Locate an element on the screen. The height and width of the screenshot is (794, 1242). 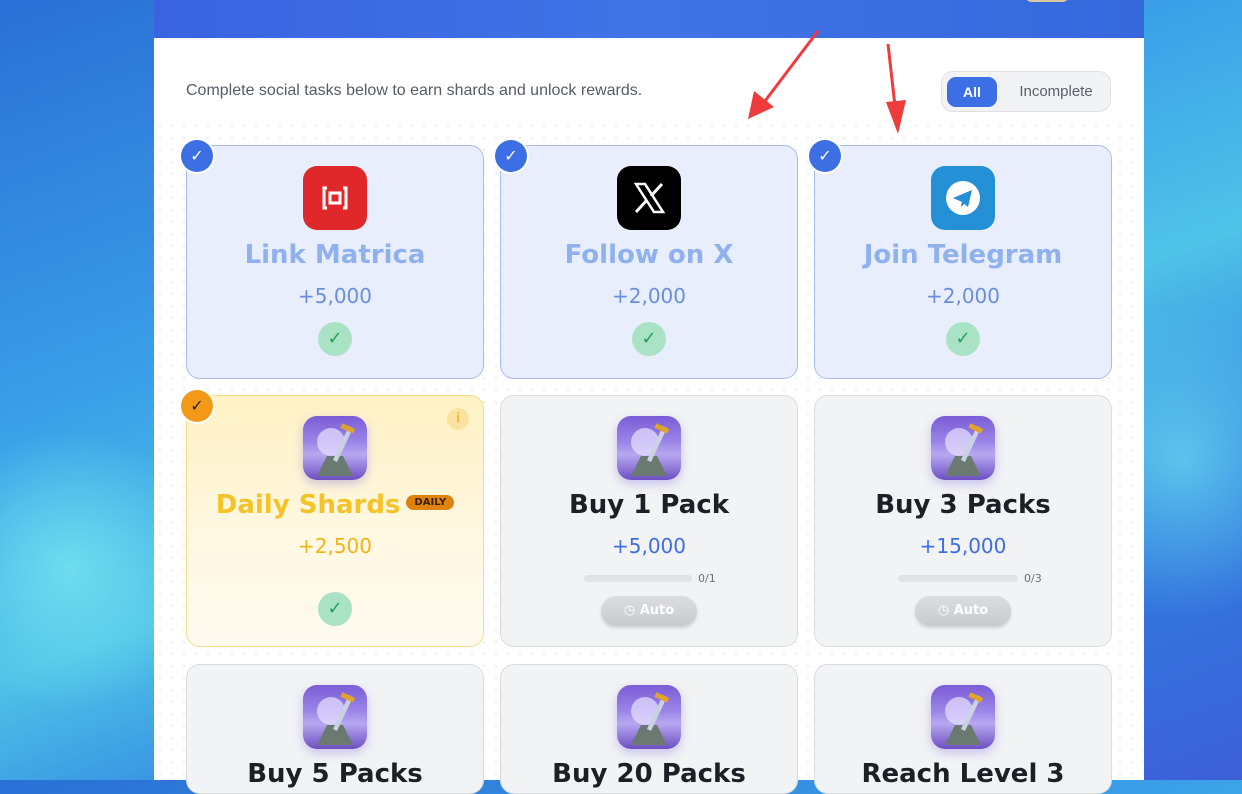
task-card-buy-5-packs: Buy 5 Packs is located at coordinates (335, 729).